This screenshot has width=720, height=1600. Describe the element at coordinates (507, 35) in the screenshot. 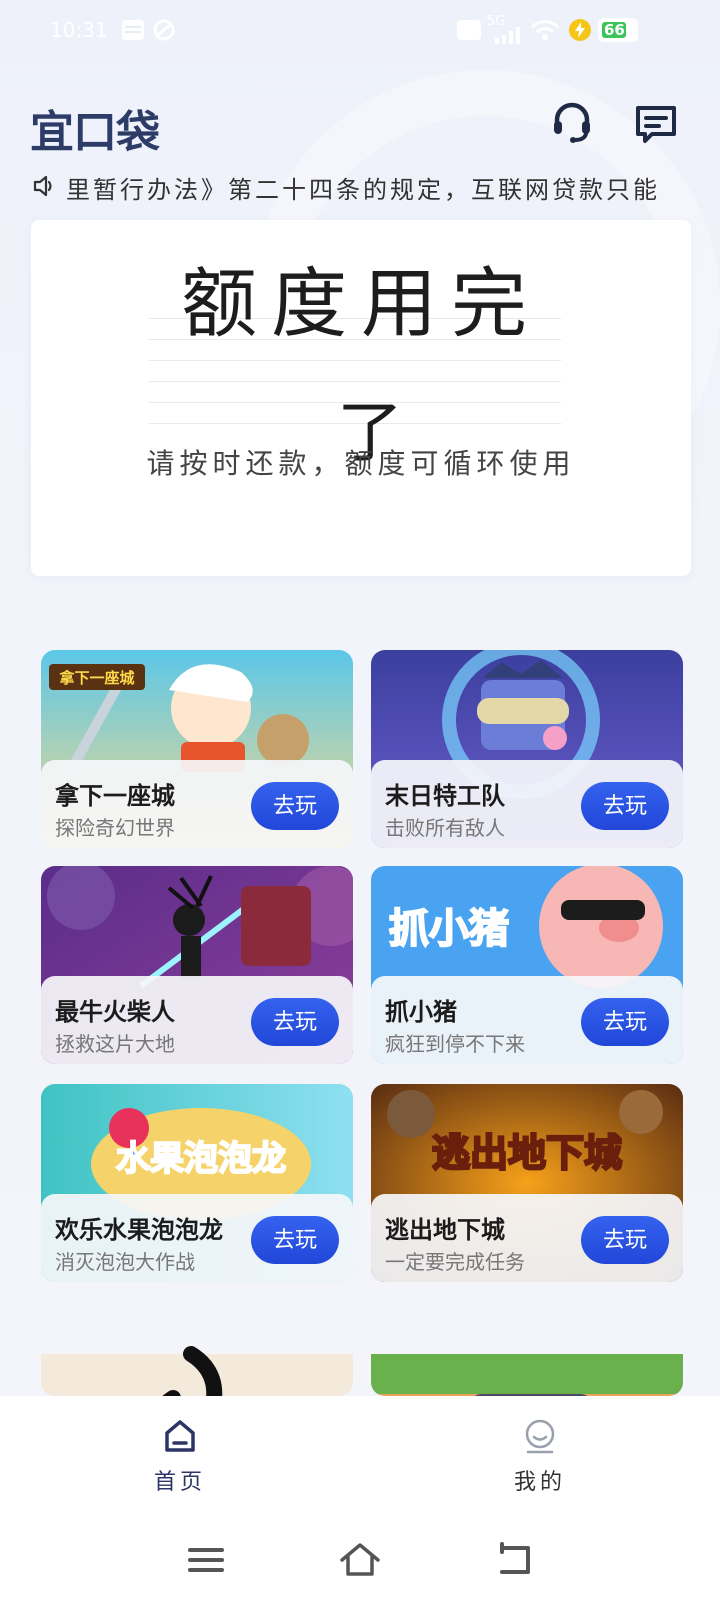

I see `signal-icon` at that location.